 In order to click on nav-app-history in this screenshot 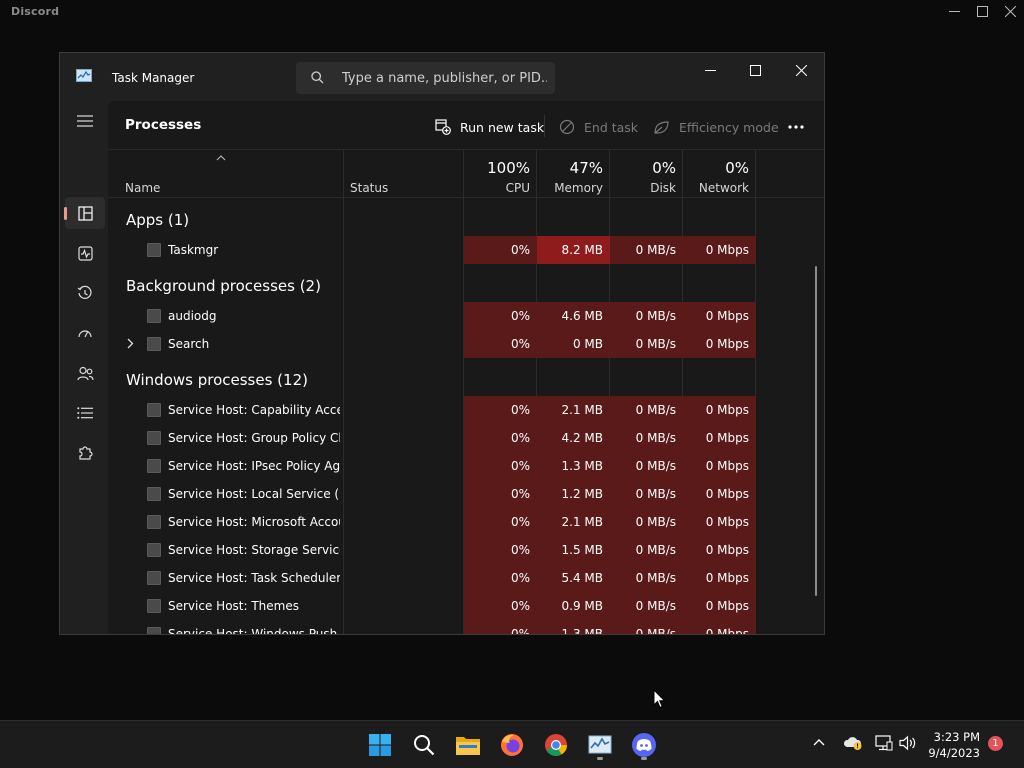, I will do `click(85, 293)`.